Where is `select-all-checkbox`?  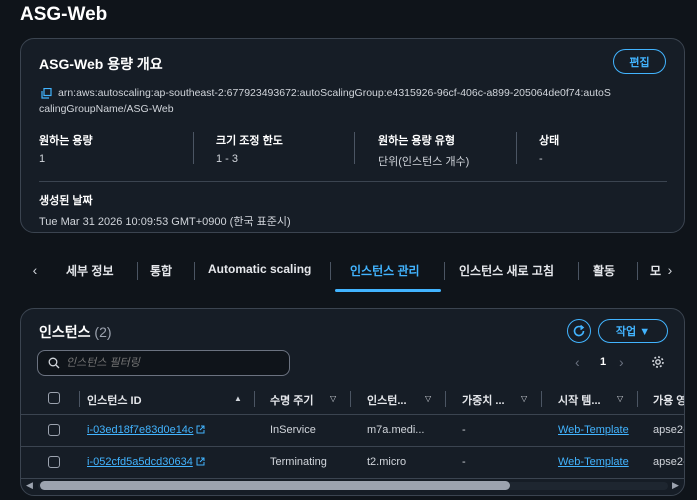 select-all-checkbox is located at coordinates (54, 398).